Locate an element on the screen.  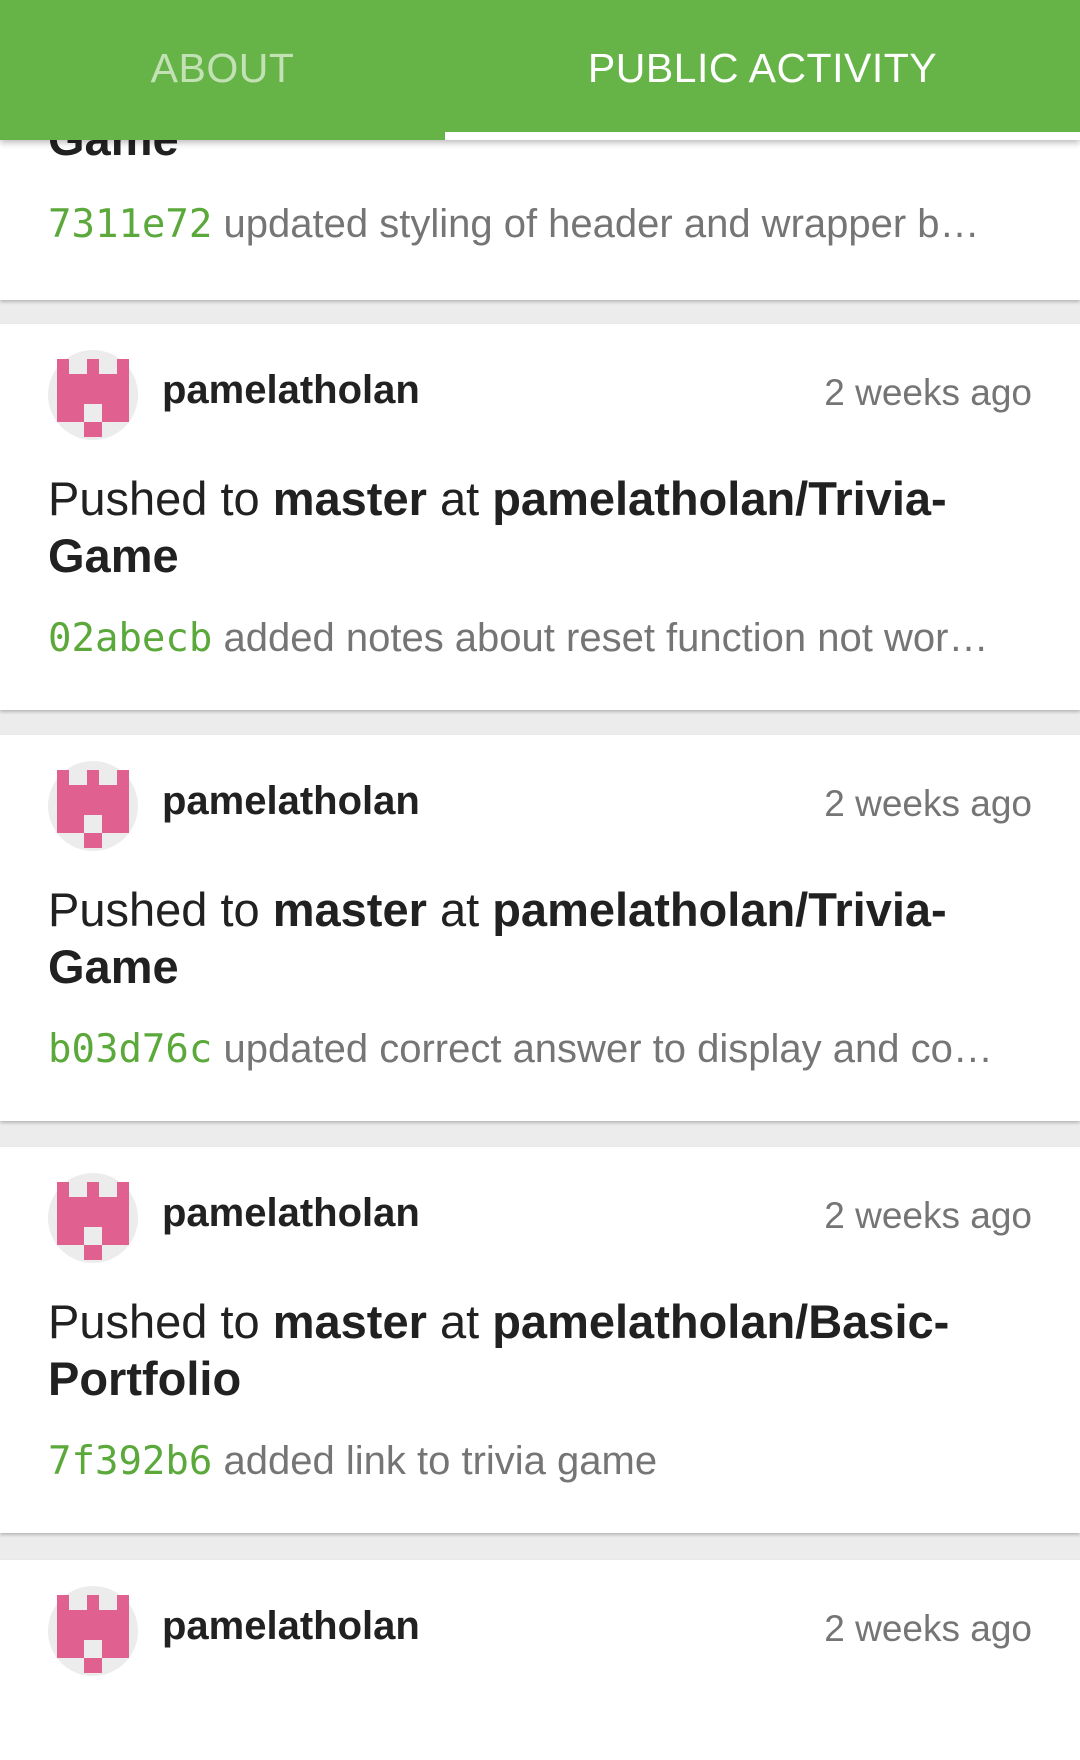
activity-card: pamelatholan 2 weeks ago is located at coordinates (540, 1660).